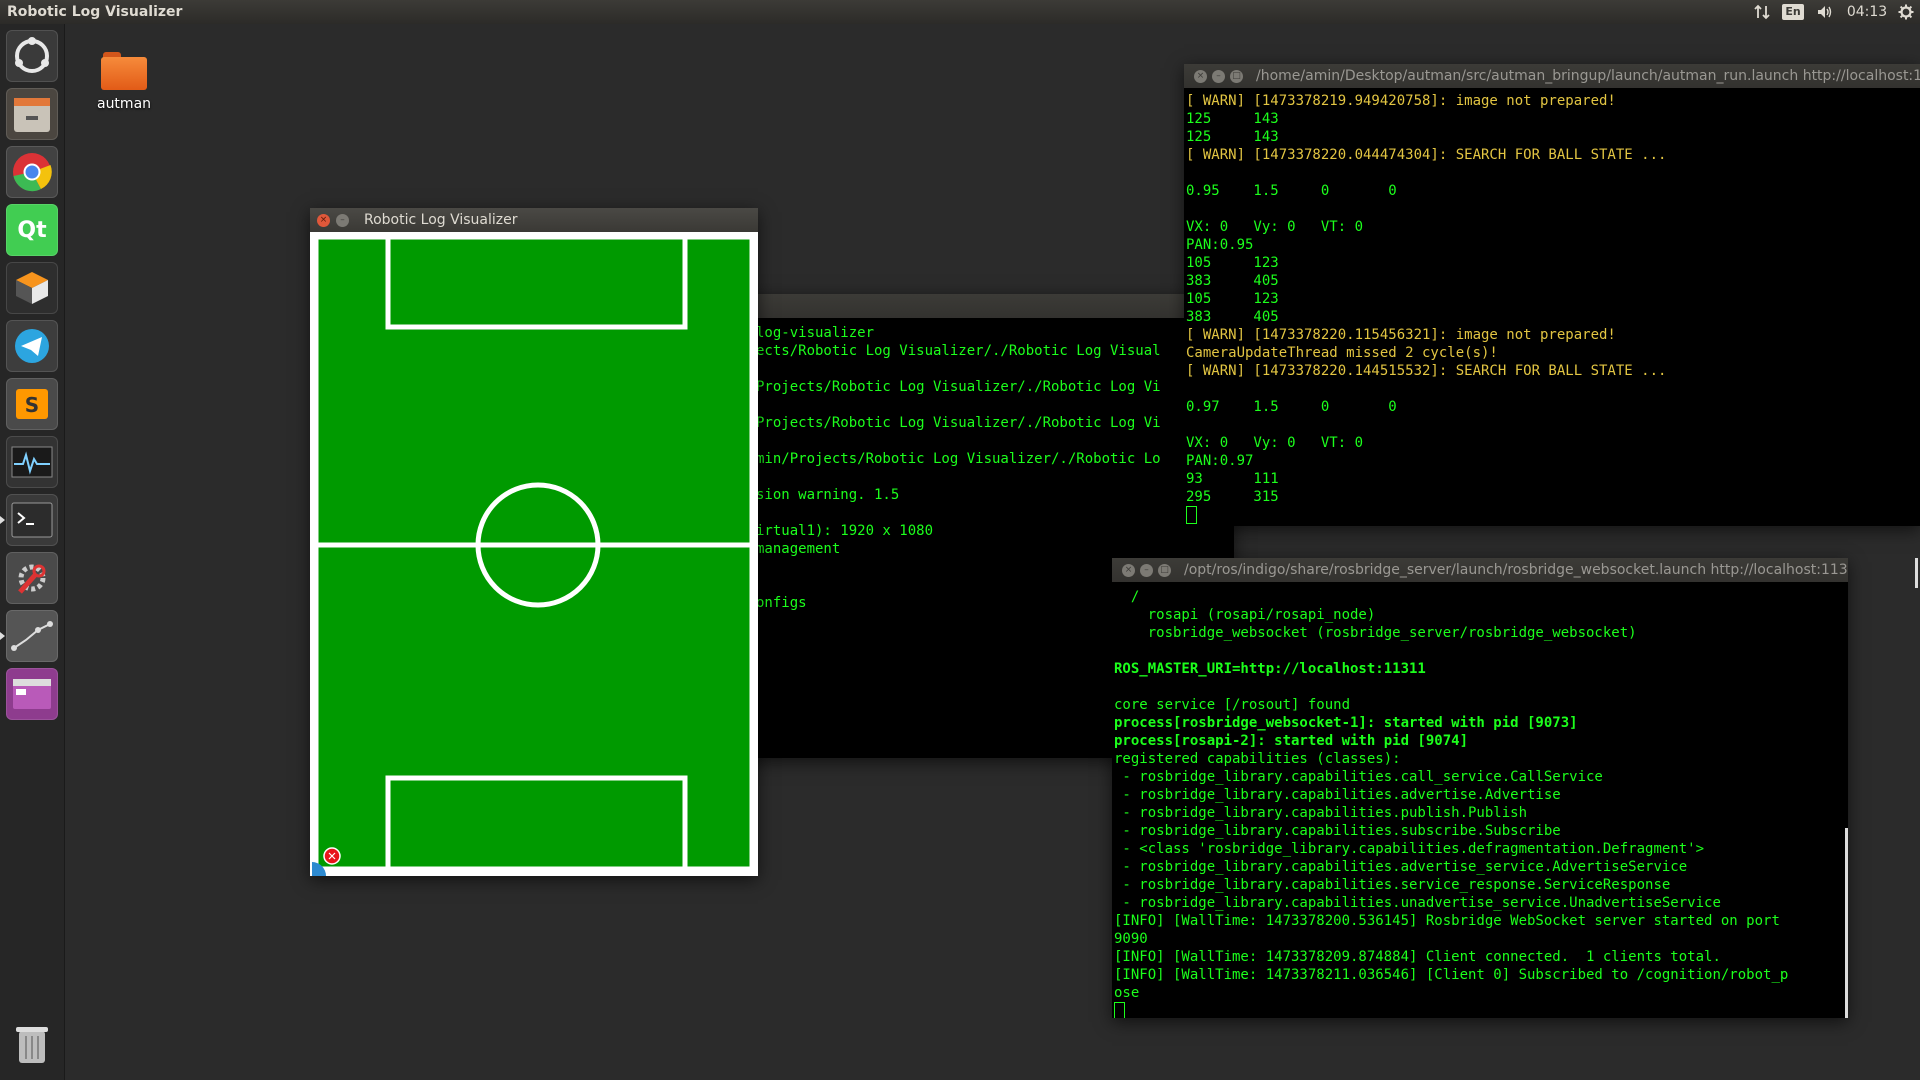 The width and height of the screenshot is (1920, 1080). I want to click on launcher-sublime-text: S, so click(32, 404).